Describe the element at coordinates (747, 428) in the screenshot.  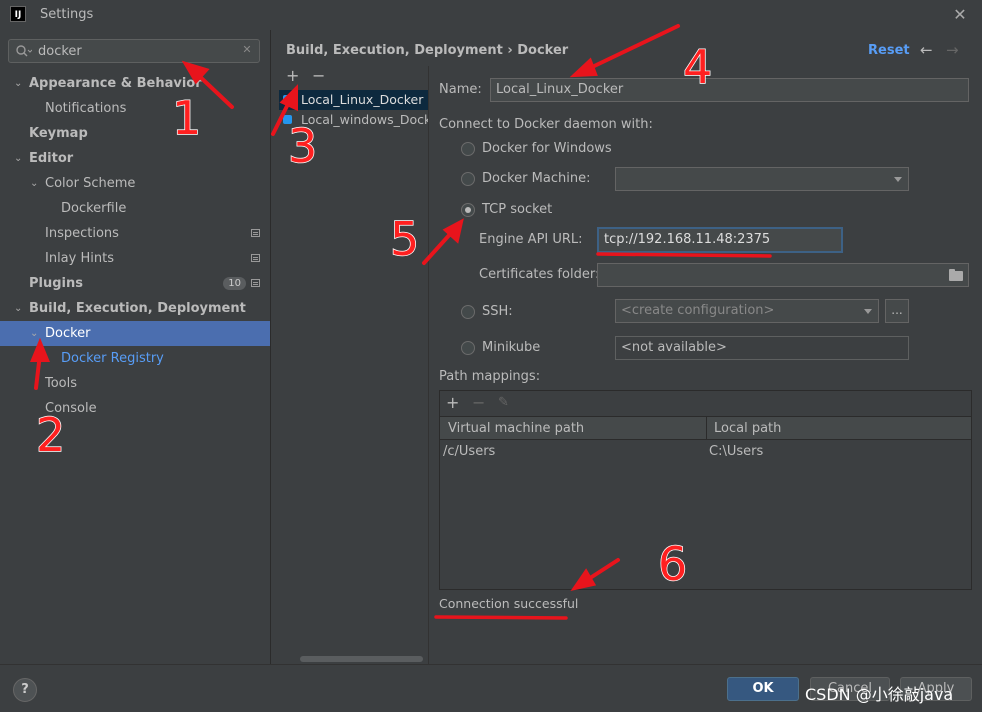
I see `column-header-local-path: Local path` at that location.